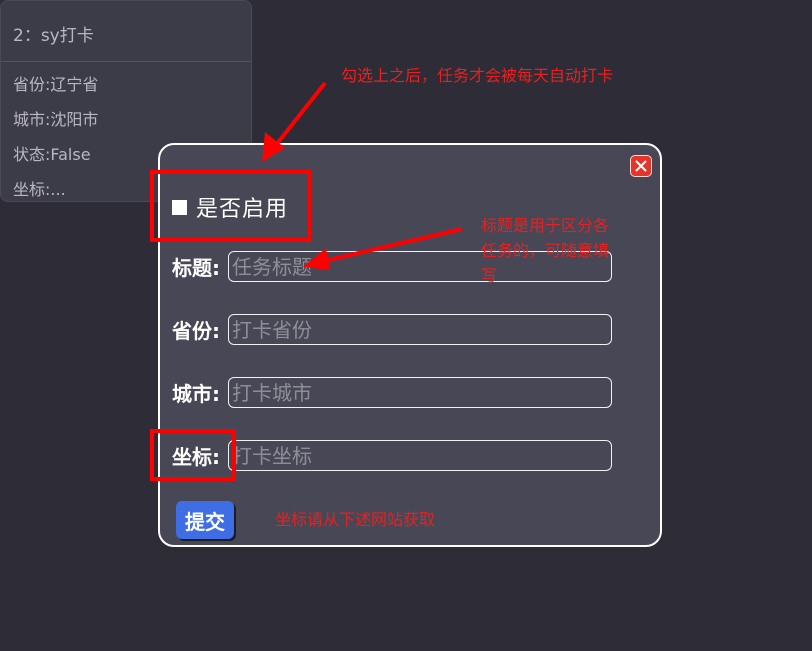 This screenshot has height=651, width=812. Describe the element at coordinates (298, 116) in the screenshot. I see `annotation-arrow-enable` at that location.